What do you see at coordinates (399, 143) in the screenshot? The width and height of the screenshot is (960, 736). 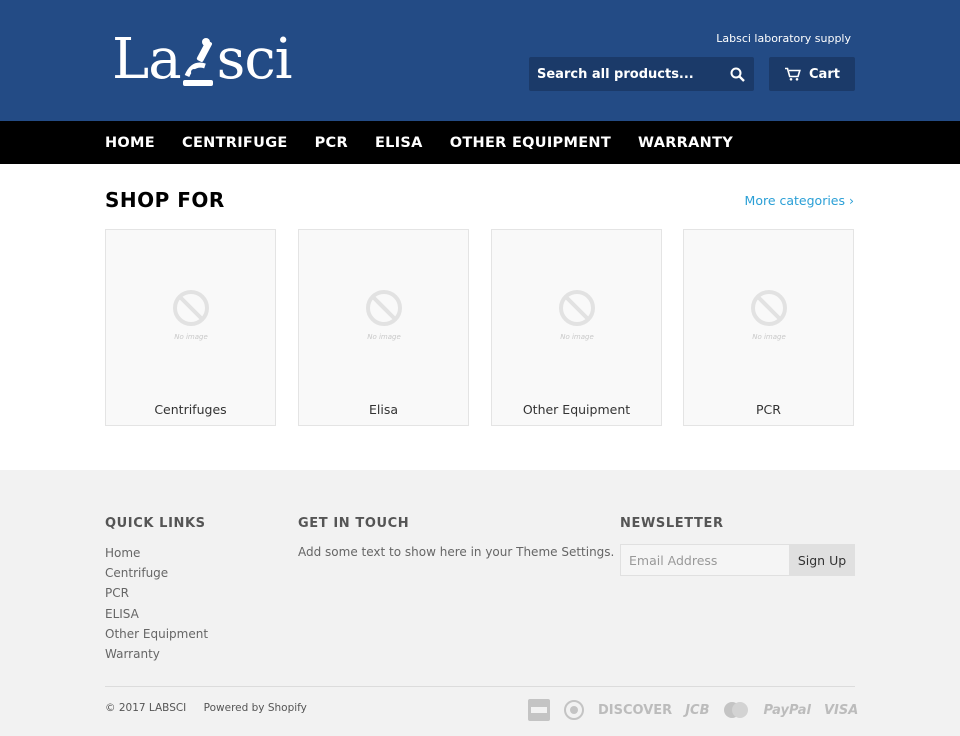 I see `nav-item-elisa: ELISA` at bounding box center [399, 143].